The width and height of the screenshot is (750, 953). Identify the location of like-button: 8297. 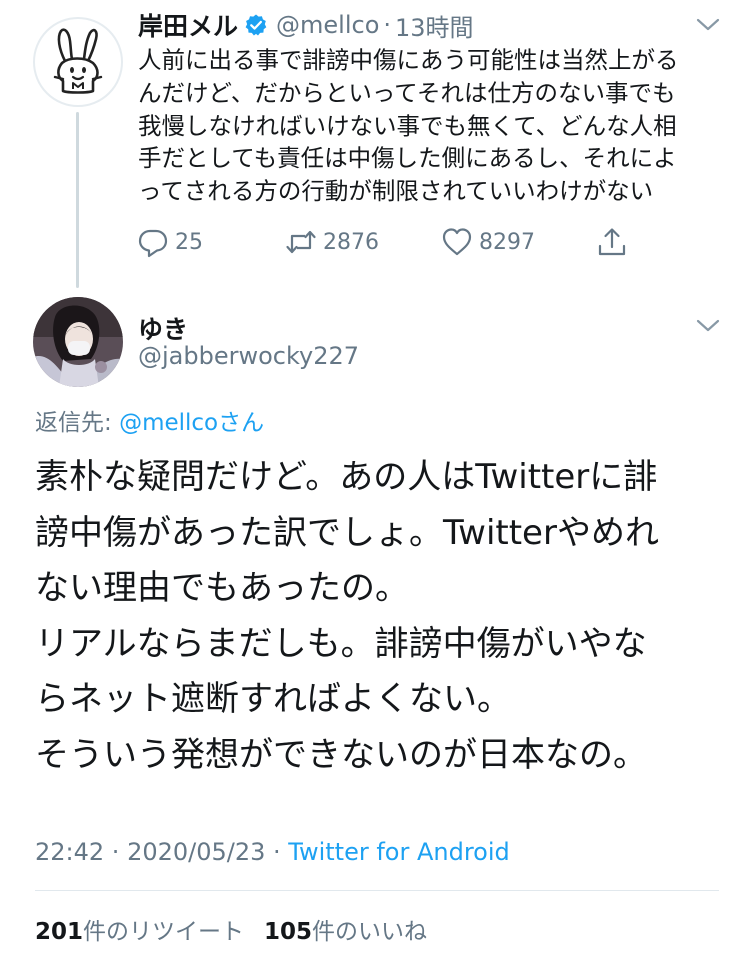
(488, 242).